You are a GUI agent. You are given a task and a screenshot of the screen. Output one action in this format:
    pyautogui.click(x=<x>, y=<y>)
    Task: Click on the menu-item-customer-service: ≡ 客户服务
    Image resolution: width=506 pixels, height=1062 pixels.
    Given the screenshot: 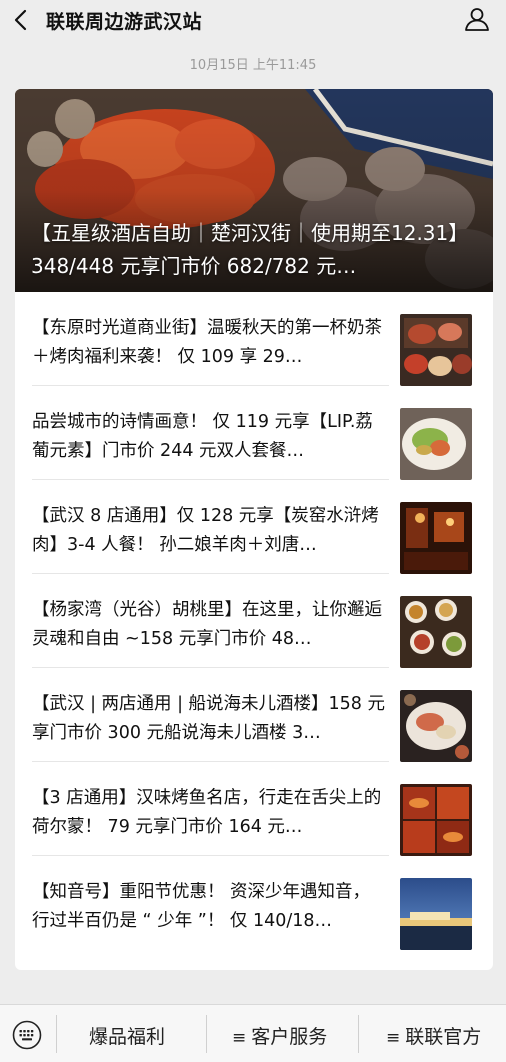 What is the action you would take?
    pyautogui.click(x=279, y=1035)
    